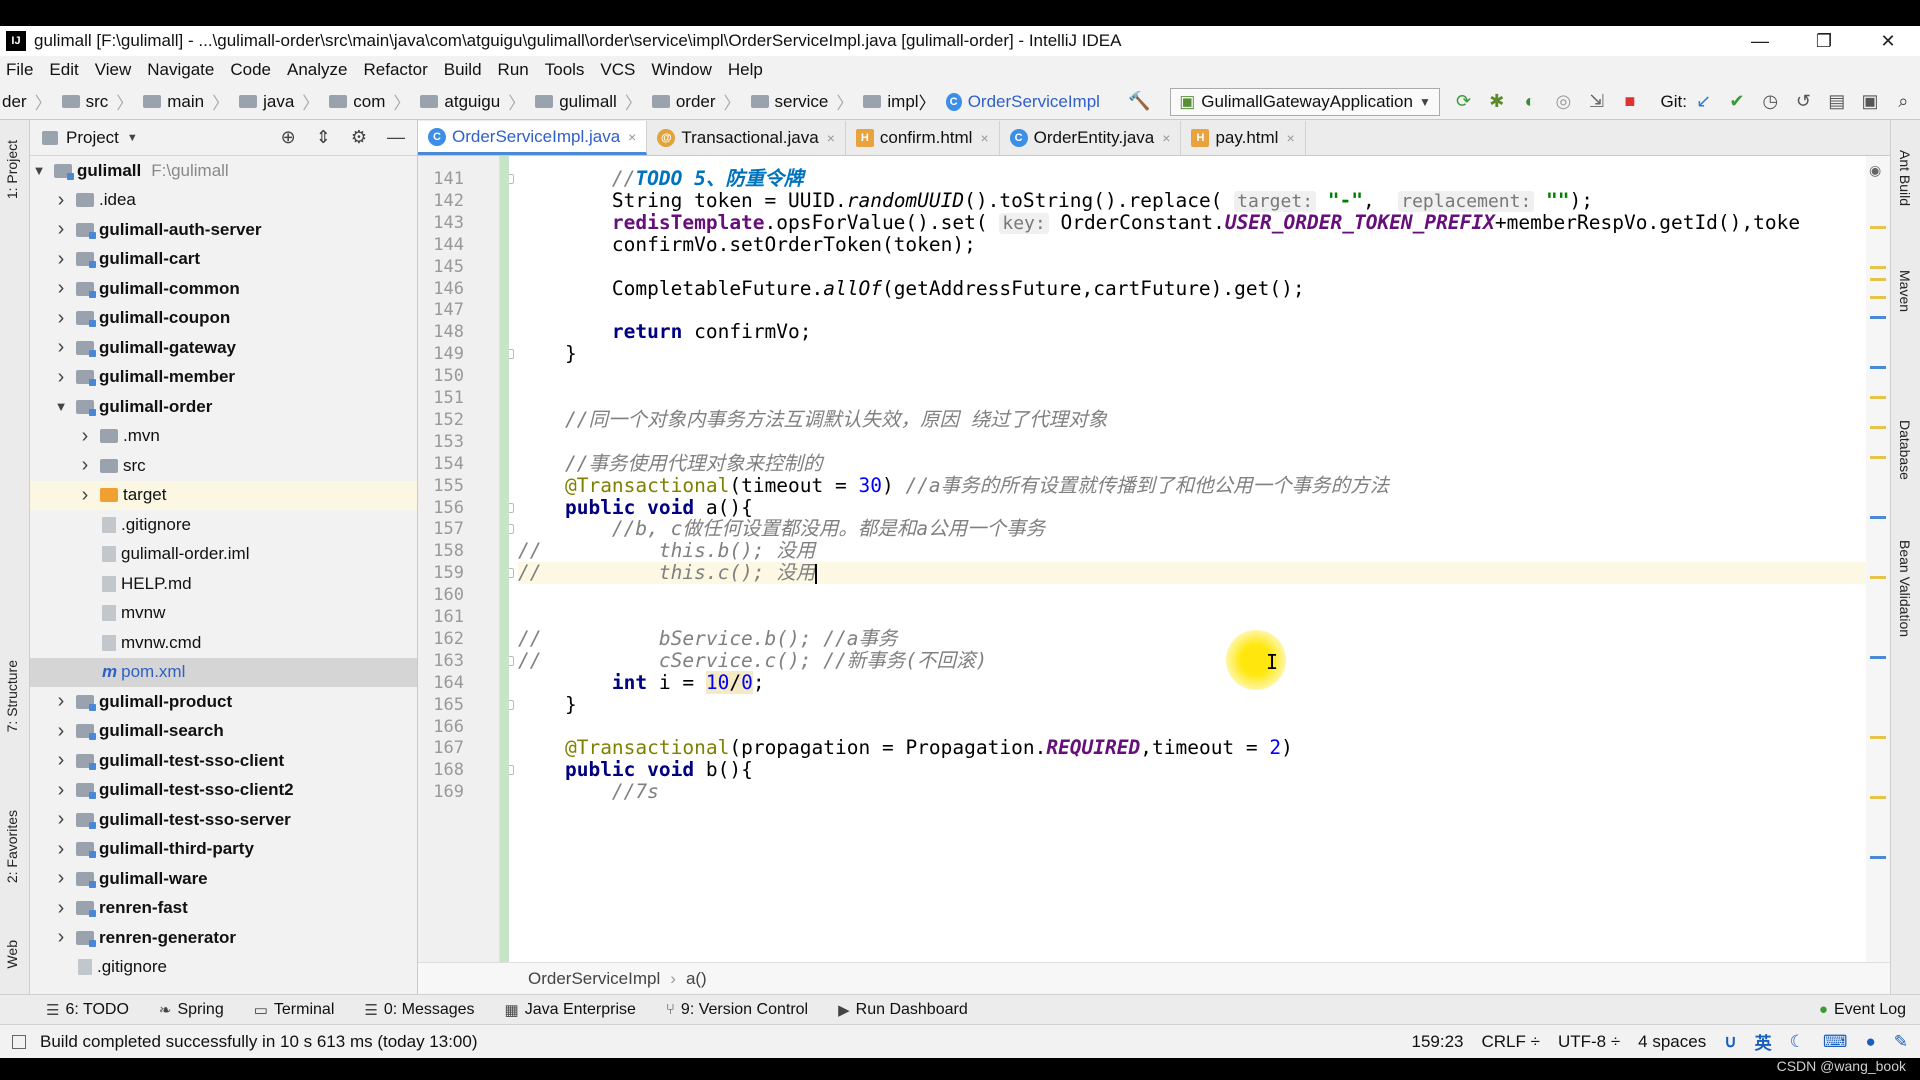 Image resolution: width=1920 pixels, height=1080 pixels. Describe the element at coordinates (223, 466) in the screenshot. I see `tree-item: › src` at that location.